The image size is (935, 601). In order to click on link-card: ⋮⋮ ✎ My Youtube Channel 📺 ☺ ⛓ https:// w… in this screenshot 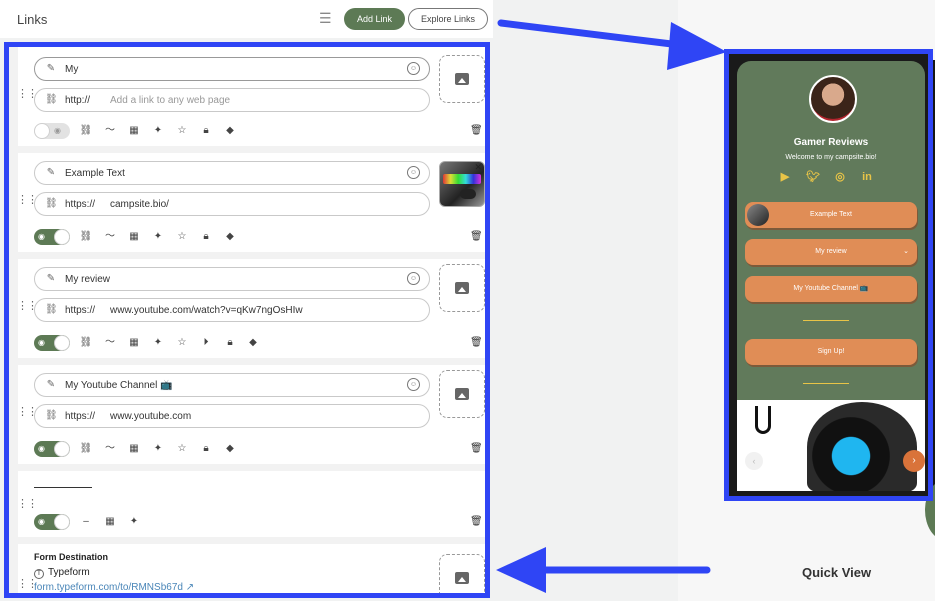, I will do `click(251, 414)`.